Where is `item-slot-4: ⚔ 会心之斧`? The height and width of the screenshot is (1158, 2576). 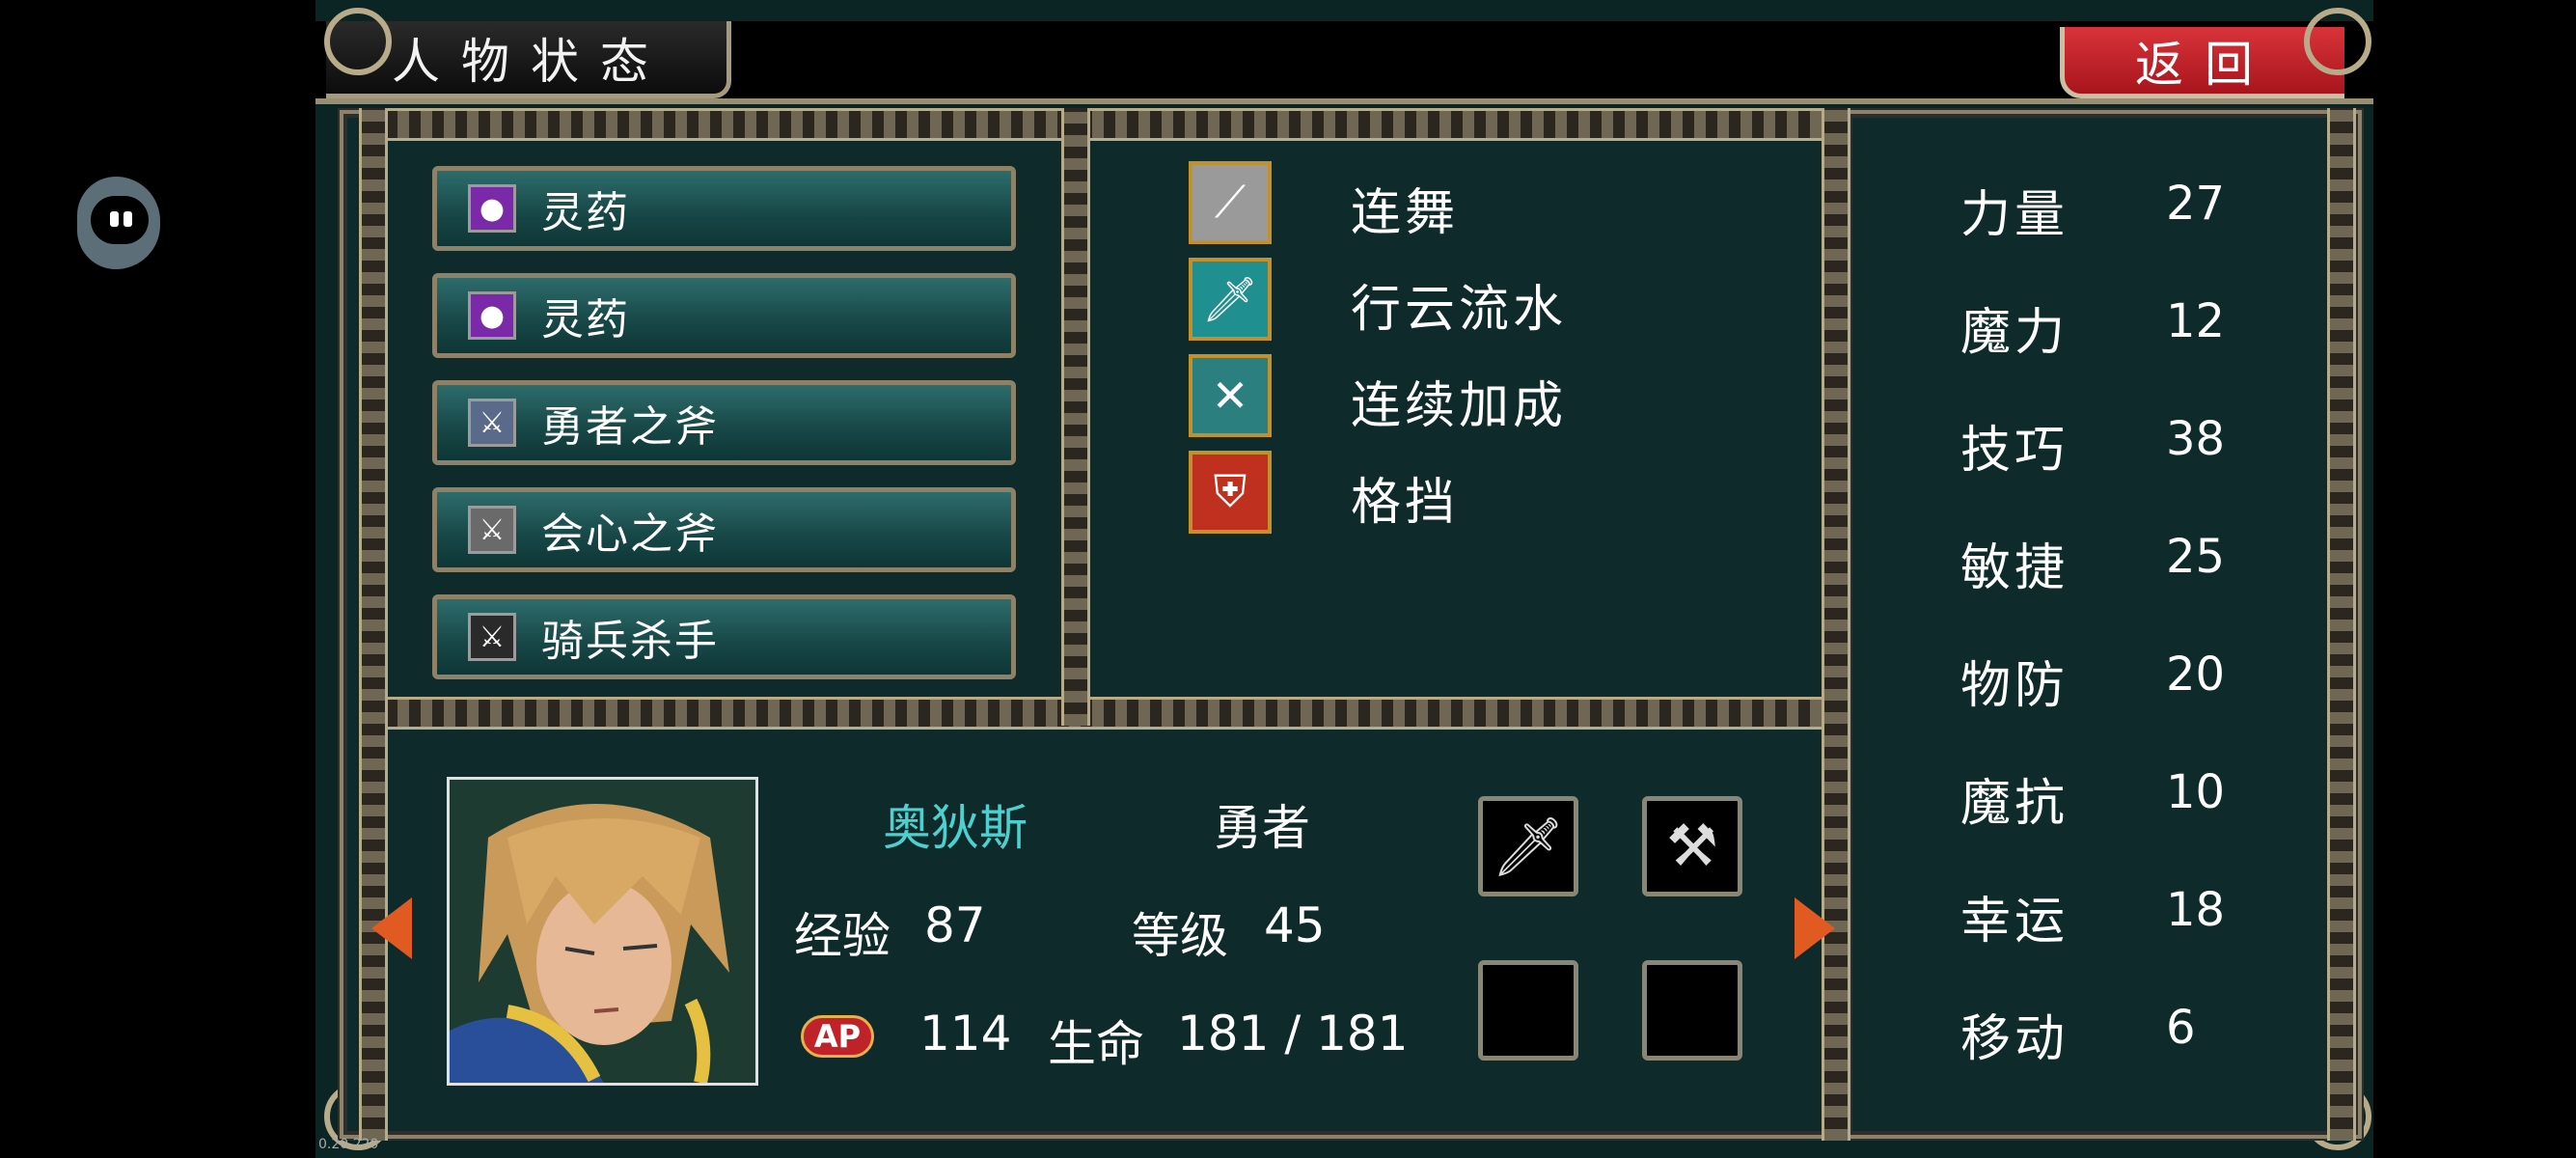
item-slot-4: ⚔ 会心之斧 is located at coordinates (724, 529).